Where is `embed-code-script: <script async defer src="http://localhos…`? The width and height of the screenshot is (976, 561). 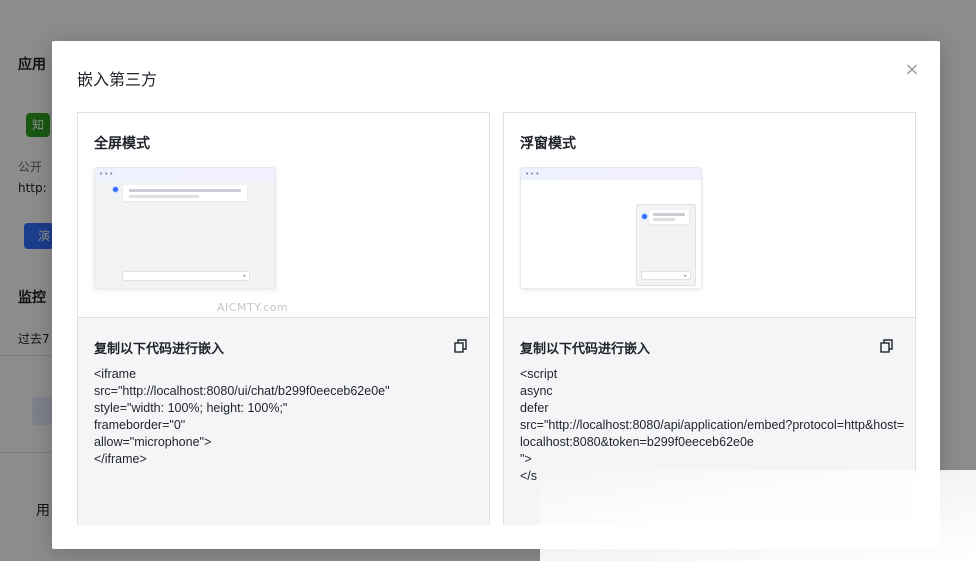 embed-code-script: <script async defer src="http://localhos… is located at coordinates (712, 425).